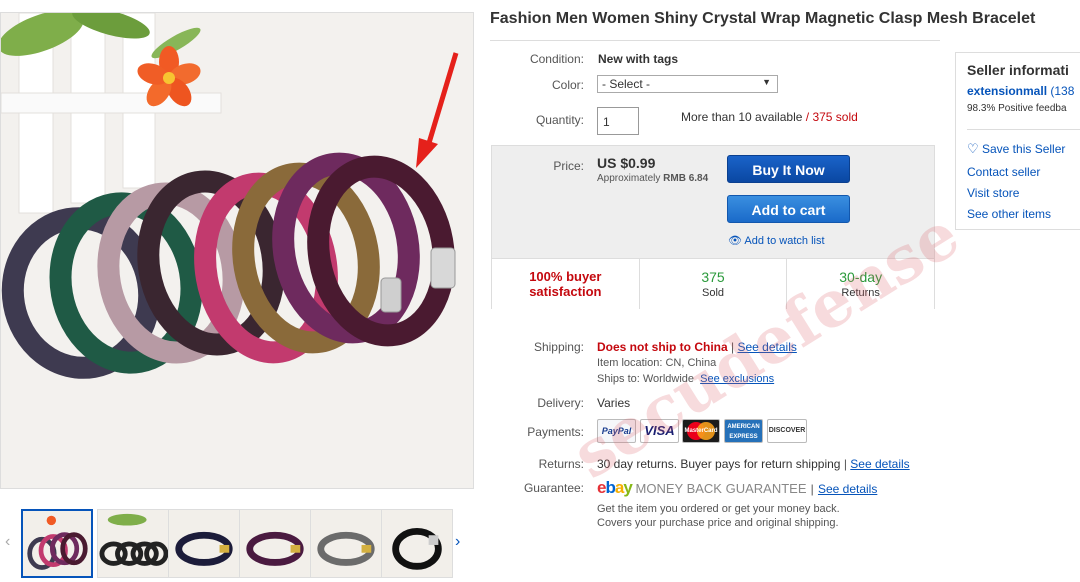 The height and width of the screenshot is (582, 1080). I want to click on stat-returns: 30-day Returns, so click(860, 284).